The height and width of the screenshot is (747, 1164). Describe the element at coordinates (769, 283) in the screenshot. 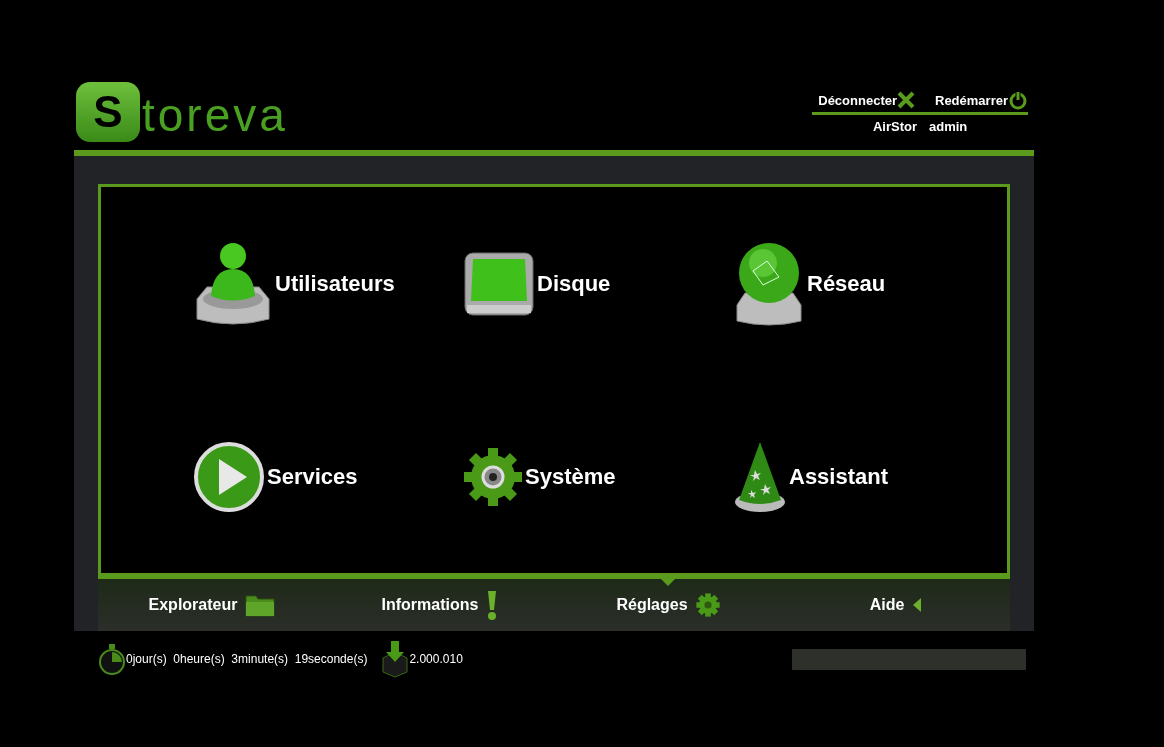

I see `globe-icon` at that location.